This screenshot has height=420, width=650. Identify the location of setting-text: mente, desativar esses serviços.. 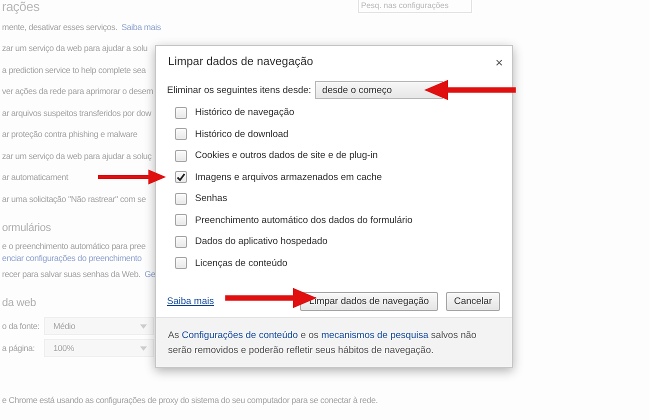
(60, 27).